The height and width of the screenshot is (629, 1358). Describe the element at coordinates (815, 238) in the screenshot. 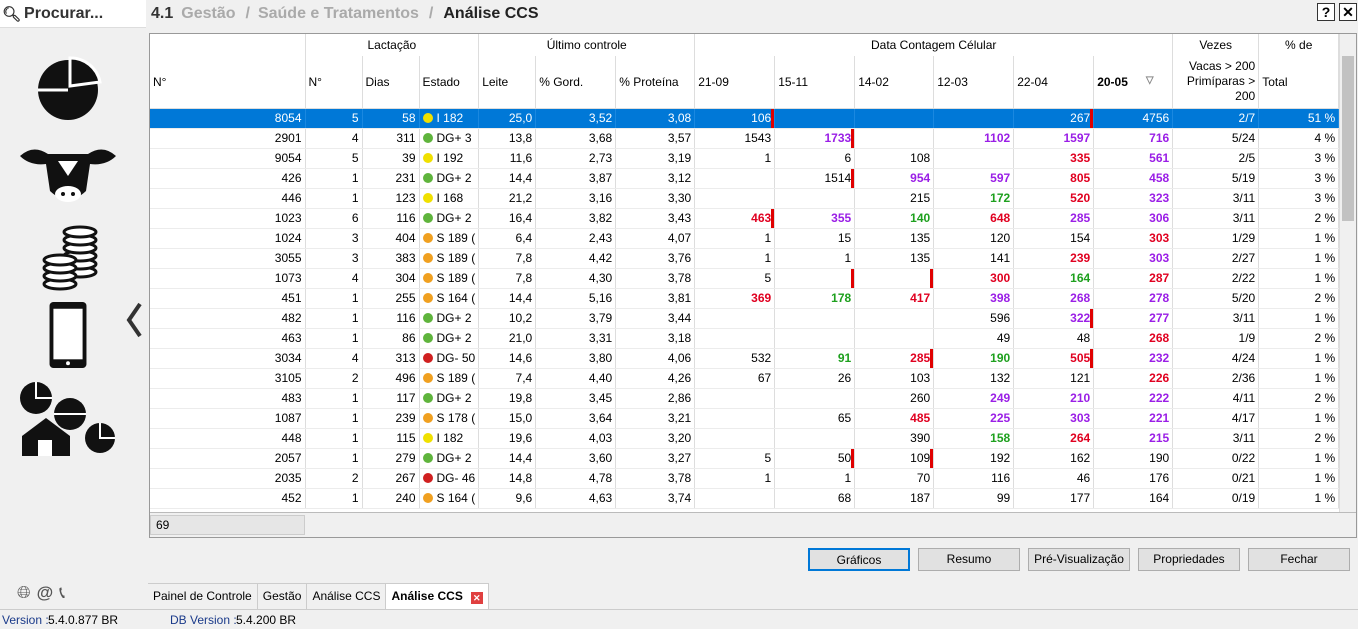

I see `table-cell: 15` at that location.